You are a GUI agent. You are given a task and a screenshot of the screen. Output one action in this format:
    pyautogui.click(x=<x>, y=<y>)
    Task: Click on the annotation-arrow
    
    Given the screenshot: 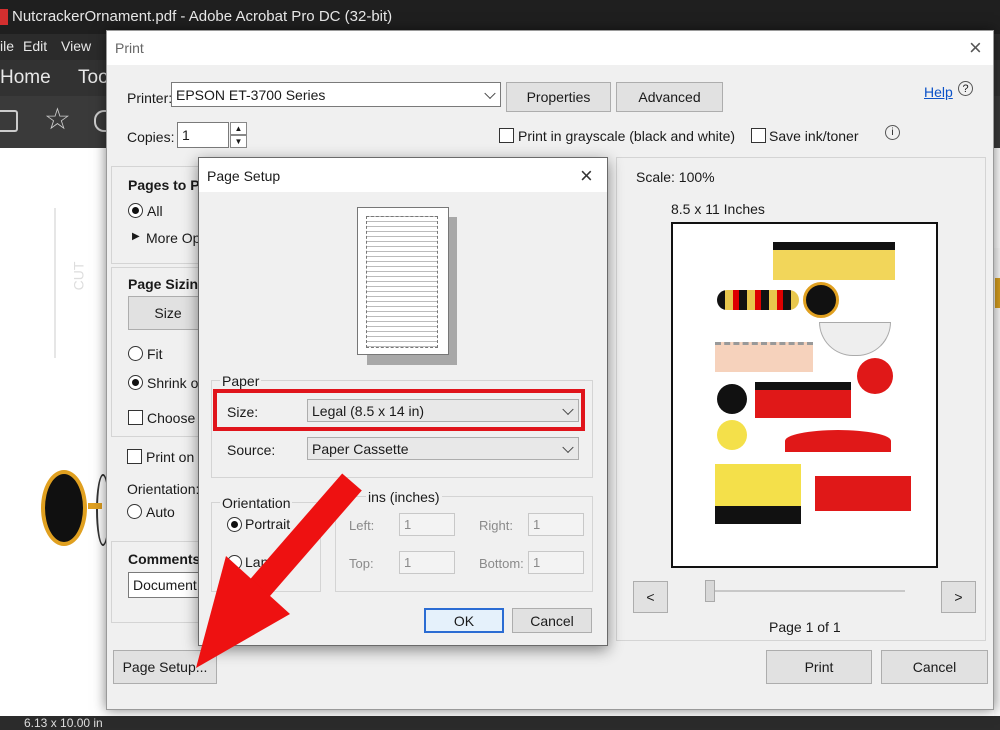 What is the action you would take?
    pyautogui.click(x=279, y=570)
    